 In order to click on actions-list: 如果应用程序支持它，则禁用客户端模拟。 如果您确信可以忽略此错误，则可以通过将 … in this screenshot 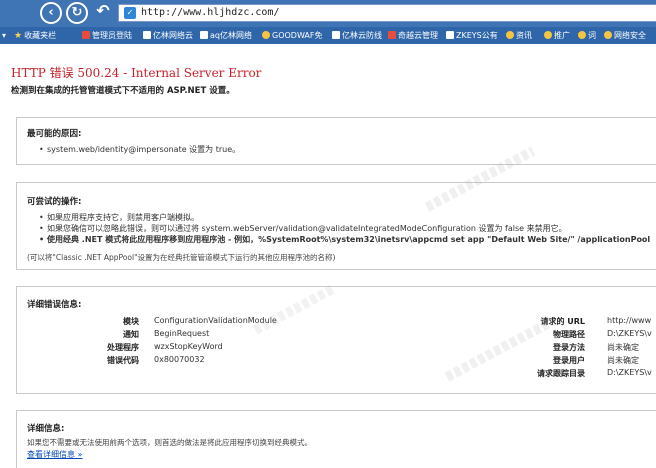, I will do `click(344, 228)`.